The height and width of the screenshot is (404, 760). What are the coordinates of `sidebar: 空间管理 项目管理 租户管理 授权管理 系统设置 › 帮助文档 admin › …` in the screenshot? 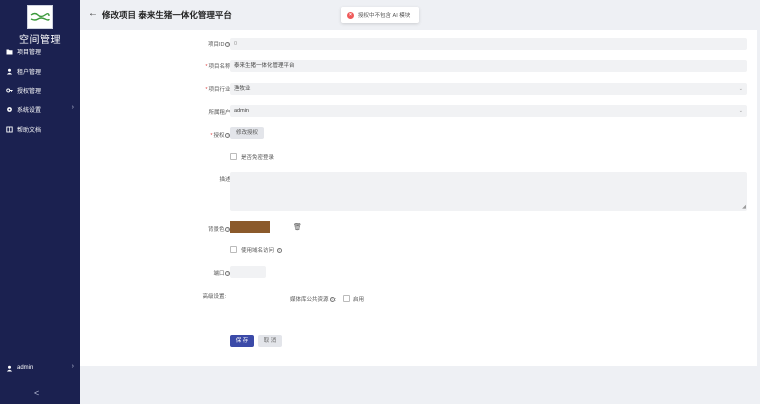 It's located at (40, 202).